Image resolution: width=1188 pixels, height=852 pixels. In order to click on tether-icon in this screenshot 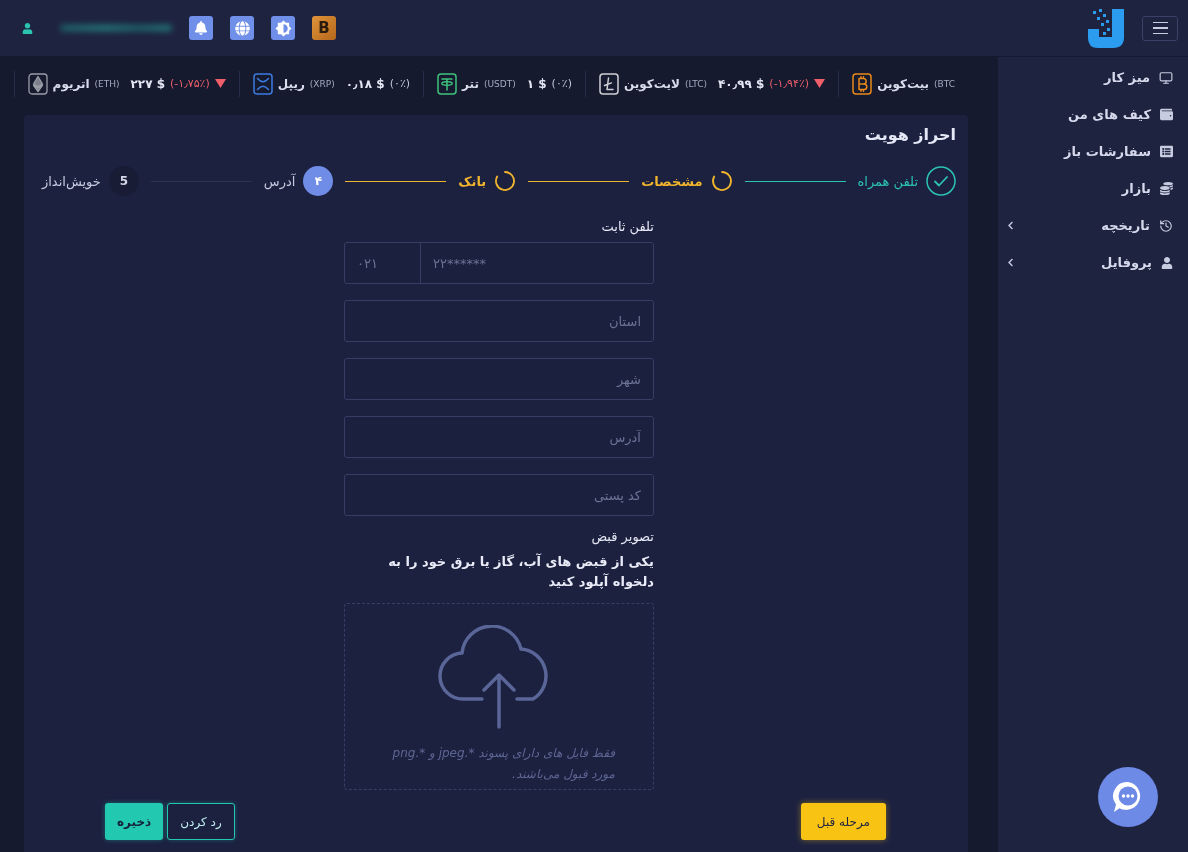, I will do `click(447, 83)`.